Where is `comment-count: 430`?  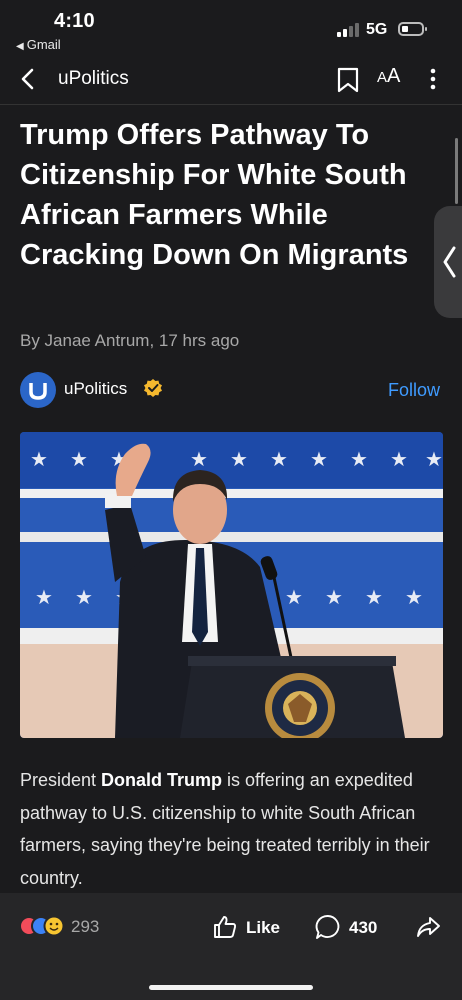 comment-count: 430 is located at coordinates (363, 927).